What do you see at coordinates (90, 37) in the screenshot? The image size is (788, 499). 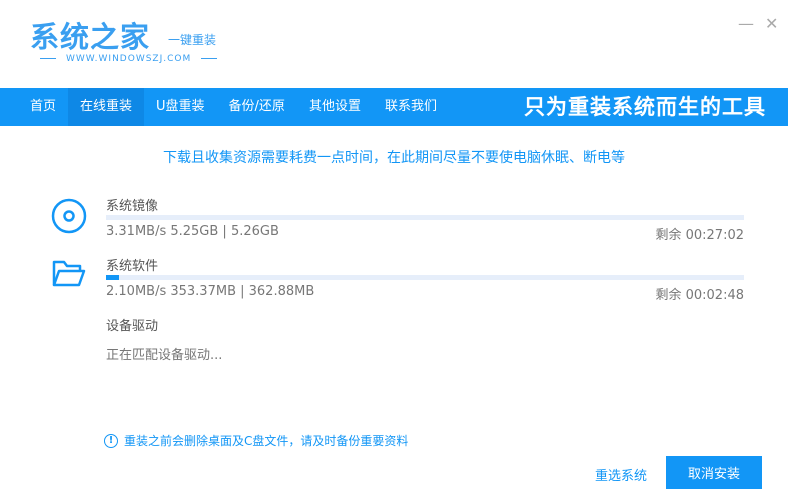 I see `logo-name: 系统之家` at bounding box center [90, 37].